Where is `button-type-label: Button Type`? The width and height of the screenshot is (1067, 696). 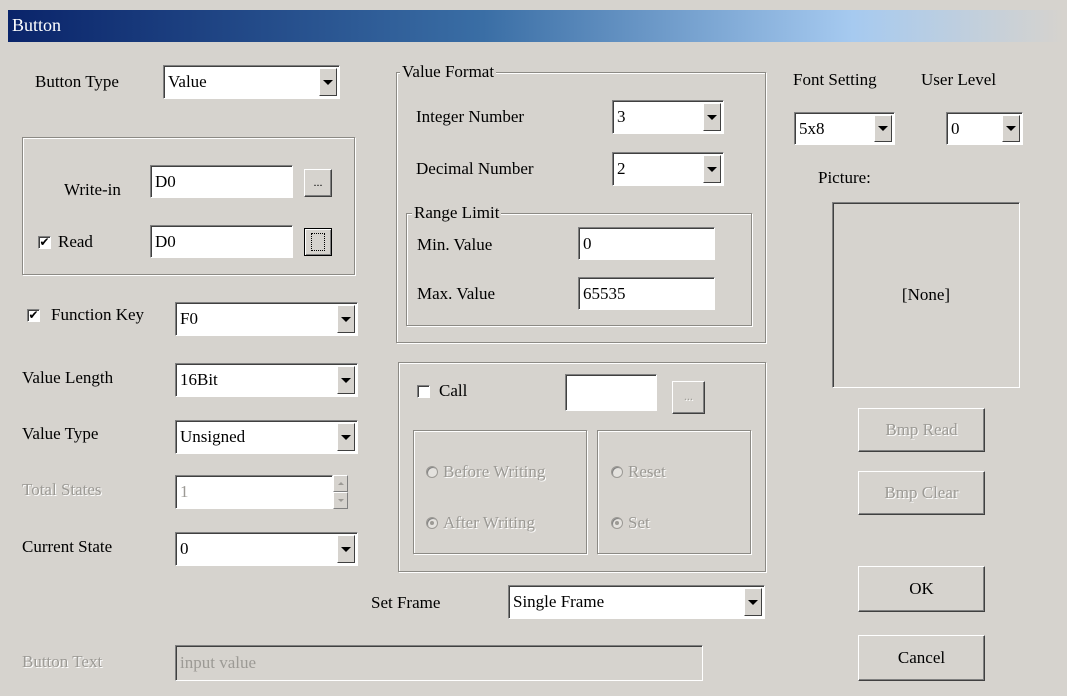
button-type-label: Button Type is located at coordinates (77, 81).